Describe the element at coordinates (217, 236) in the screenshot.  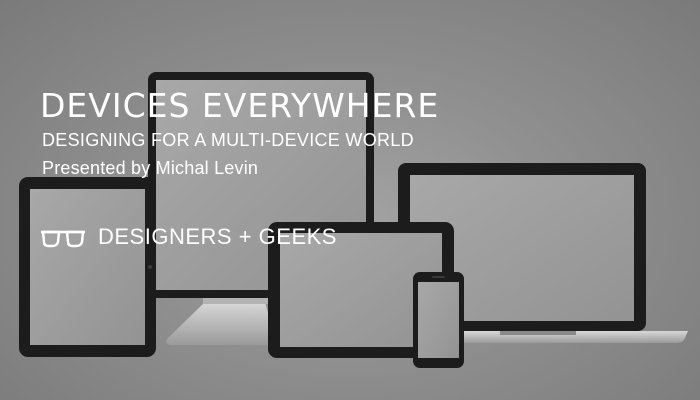
I see `brand-name: DESIGNERS + GEEKS` at that location.